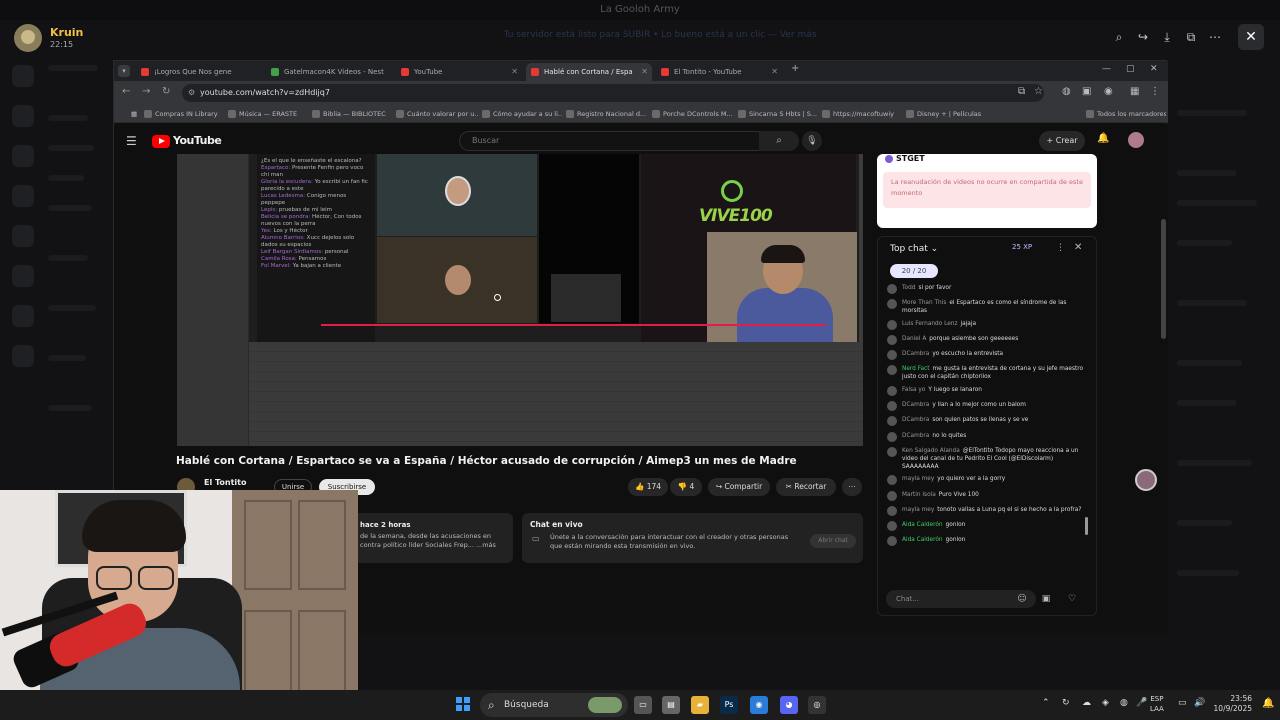  What do you see at coordinates (987, 406) in the screenshot?
I see `chat-message: DCambra y llan a lo mejor como un balom` at bounding box center [987, 406].